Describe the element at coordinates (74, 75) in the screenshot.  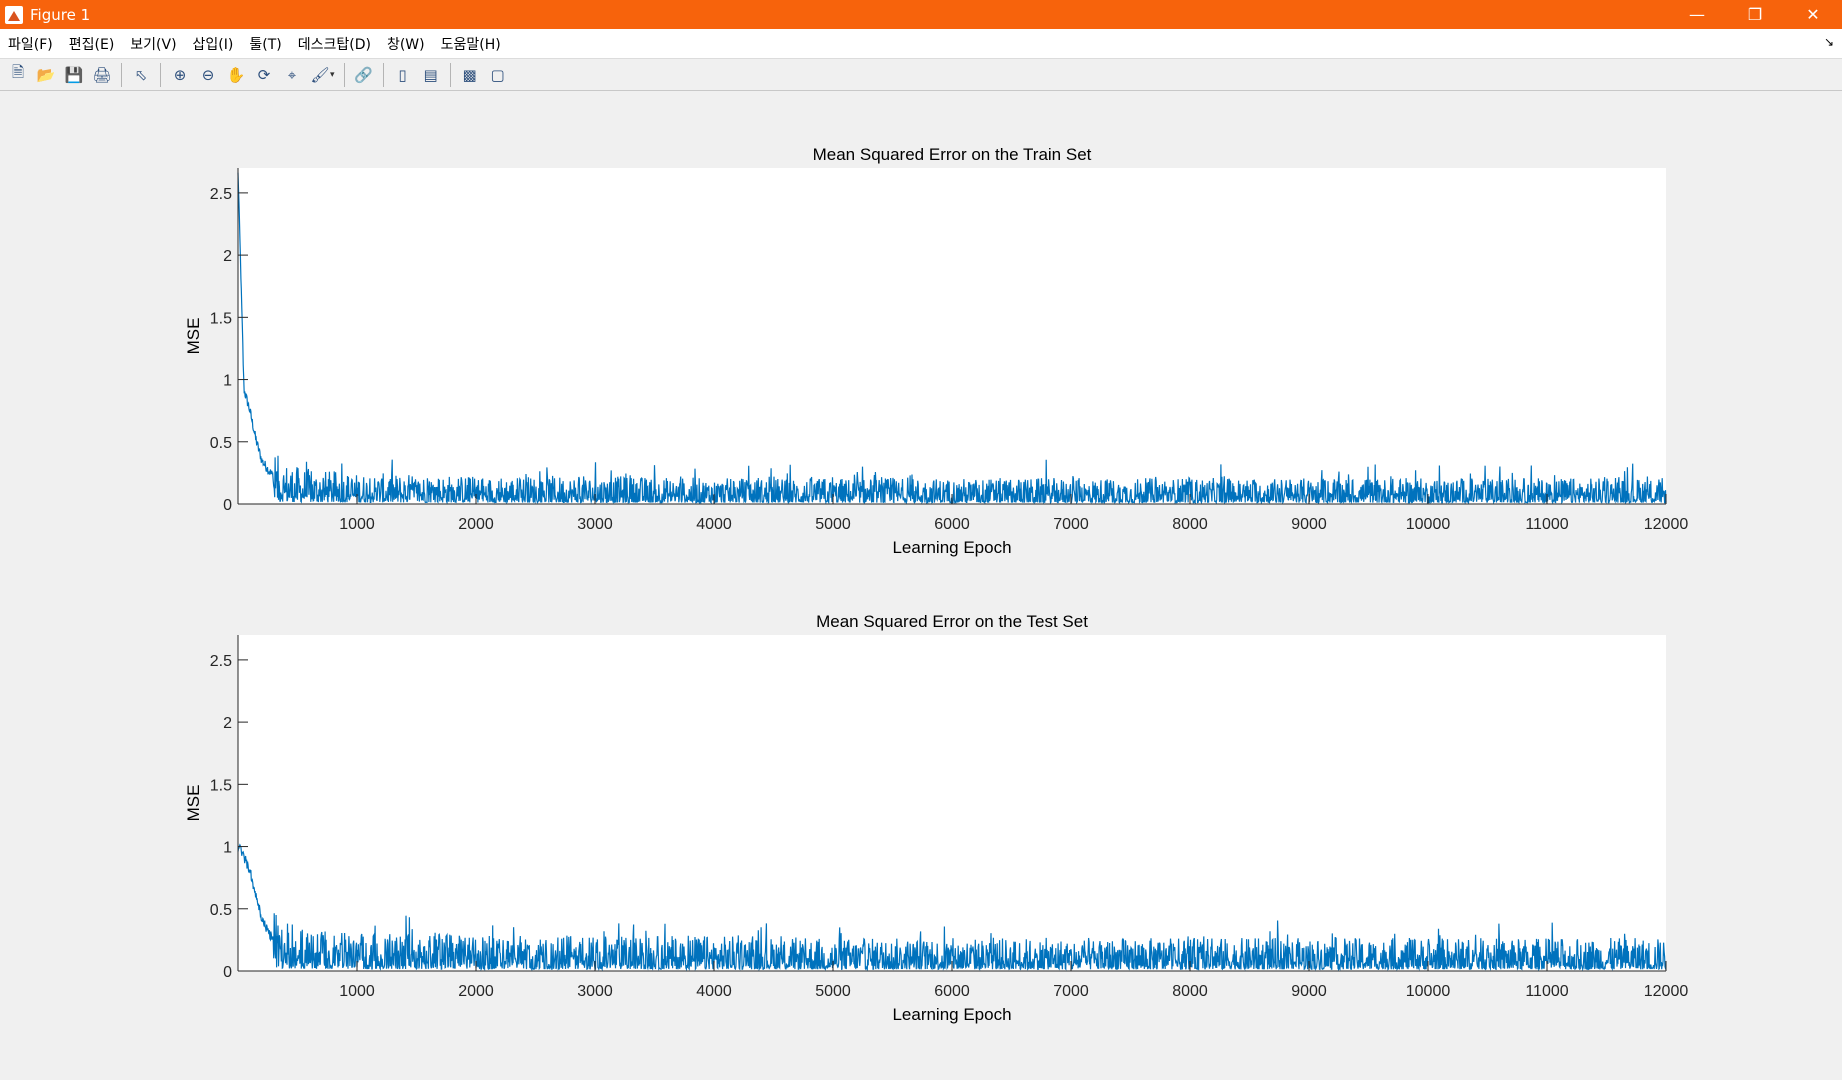
I see `save-icon: 💾` at that location.